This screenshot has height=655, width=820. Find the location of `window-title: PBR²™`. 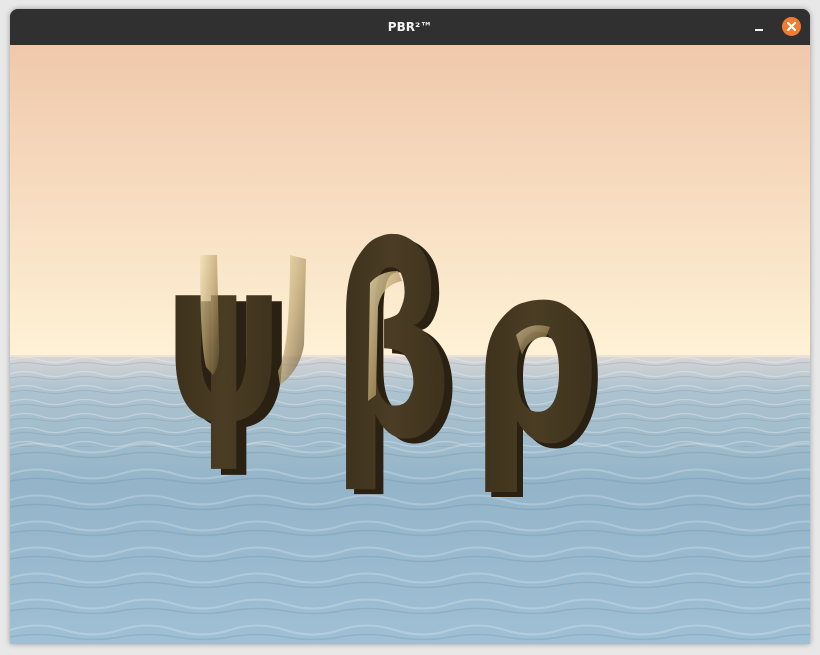

window-title: PBR²™ is located at coordinates (410, 27).